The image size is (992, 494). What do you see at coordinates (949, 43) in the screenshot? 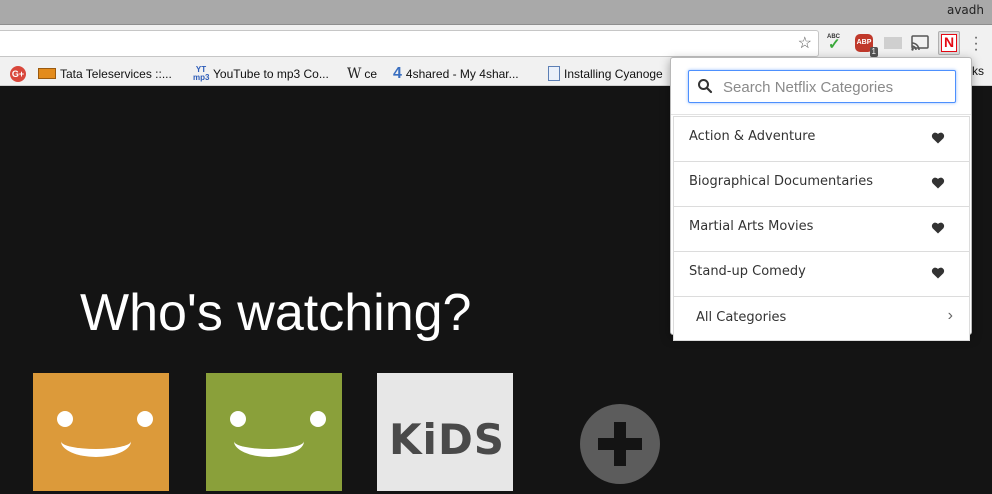
I see `netflix-categories-extension-icon: N` at bounding box center [949, 43].